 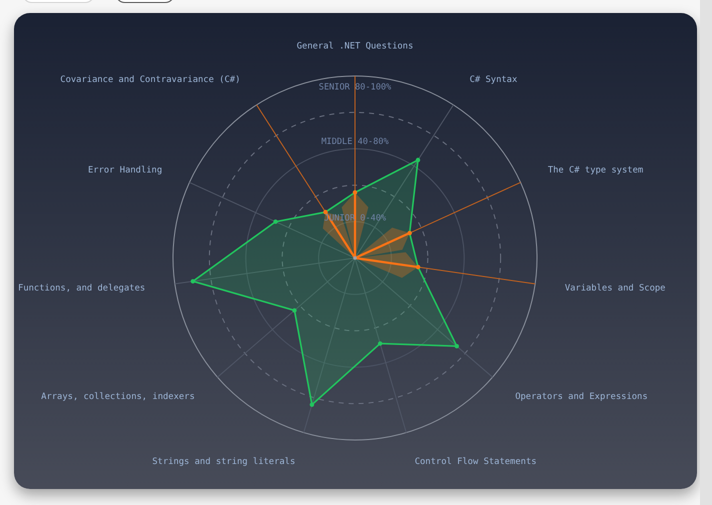 I want to click on axis-label: Covariance and Contravariance (C#), so click(x=150, y=80).